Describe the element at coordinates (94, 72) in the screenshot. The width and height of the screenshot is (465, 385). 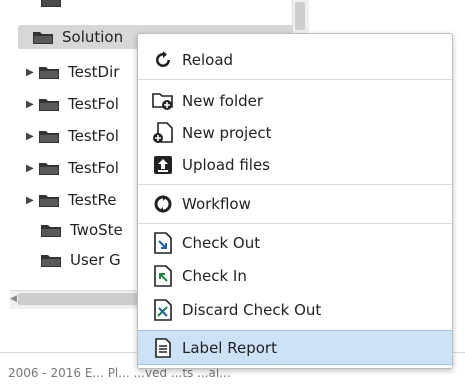
I see `tree-row-label: TestDir` at that location.